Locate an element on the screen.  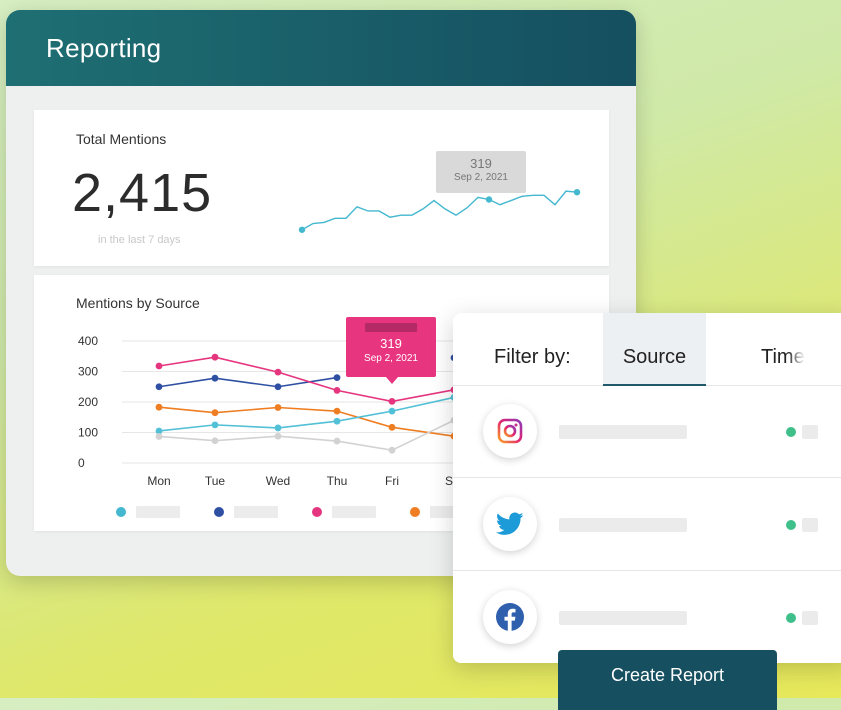
twitter-icon is located at coordinates (510, 524).